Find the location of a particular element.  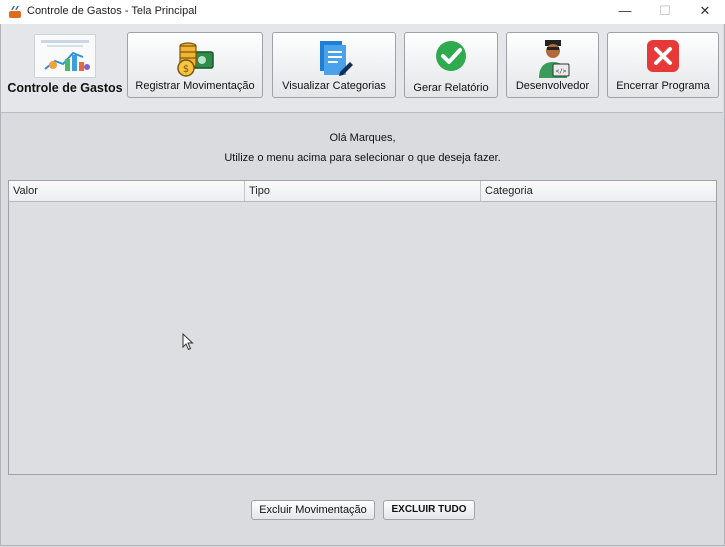

window-title: Controle de Gastos - Tela Principal is located at coordinates (112, 11).